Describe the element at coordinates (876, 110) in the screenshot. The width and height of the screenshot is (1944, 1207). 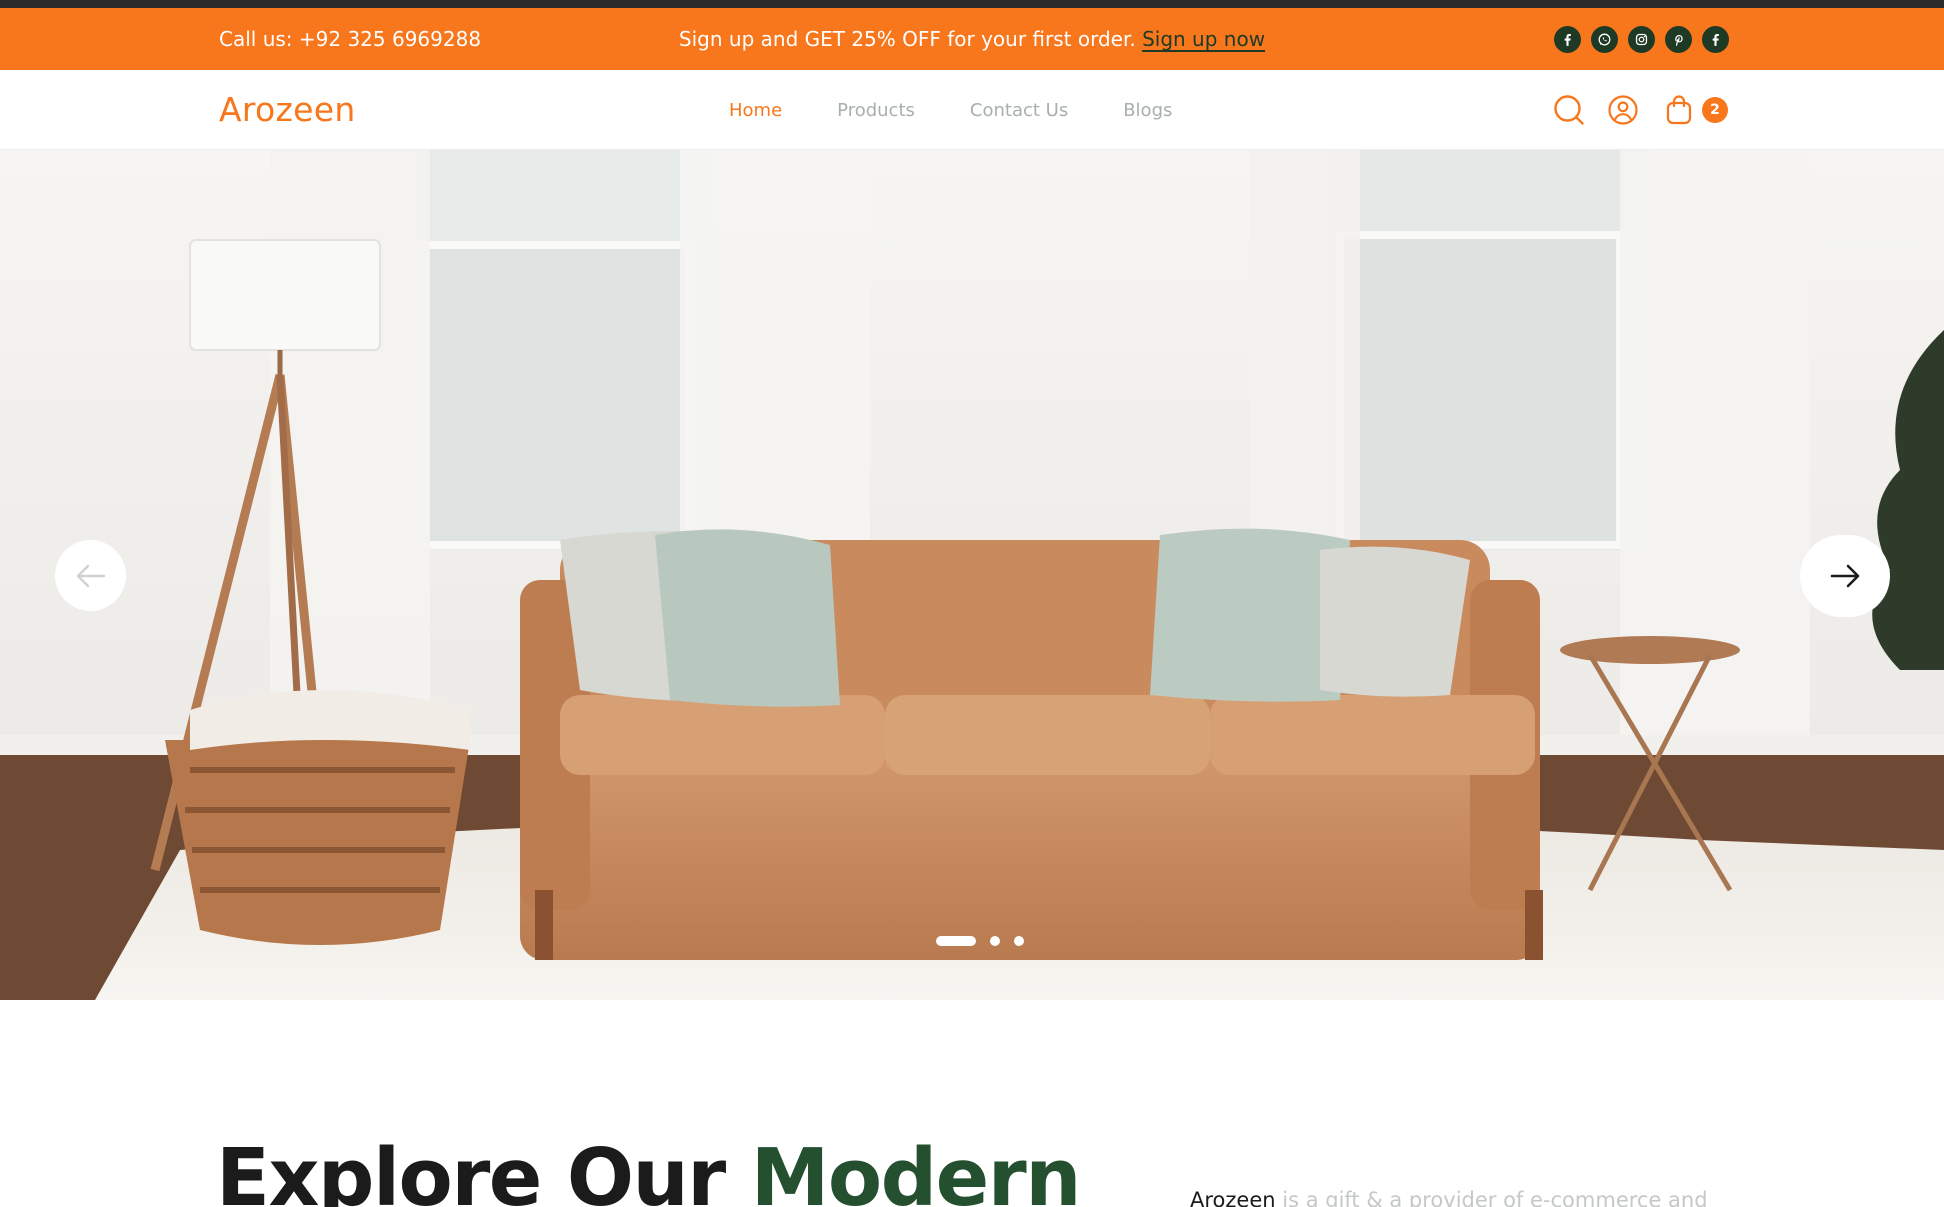
I see `nav-products: Products` at that location.